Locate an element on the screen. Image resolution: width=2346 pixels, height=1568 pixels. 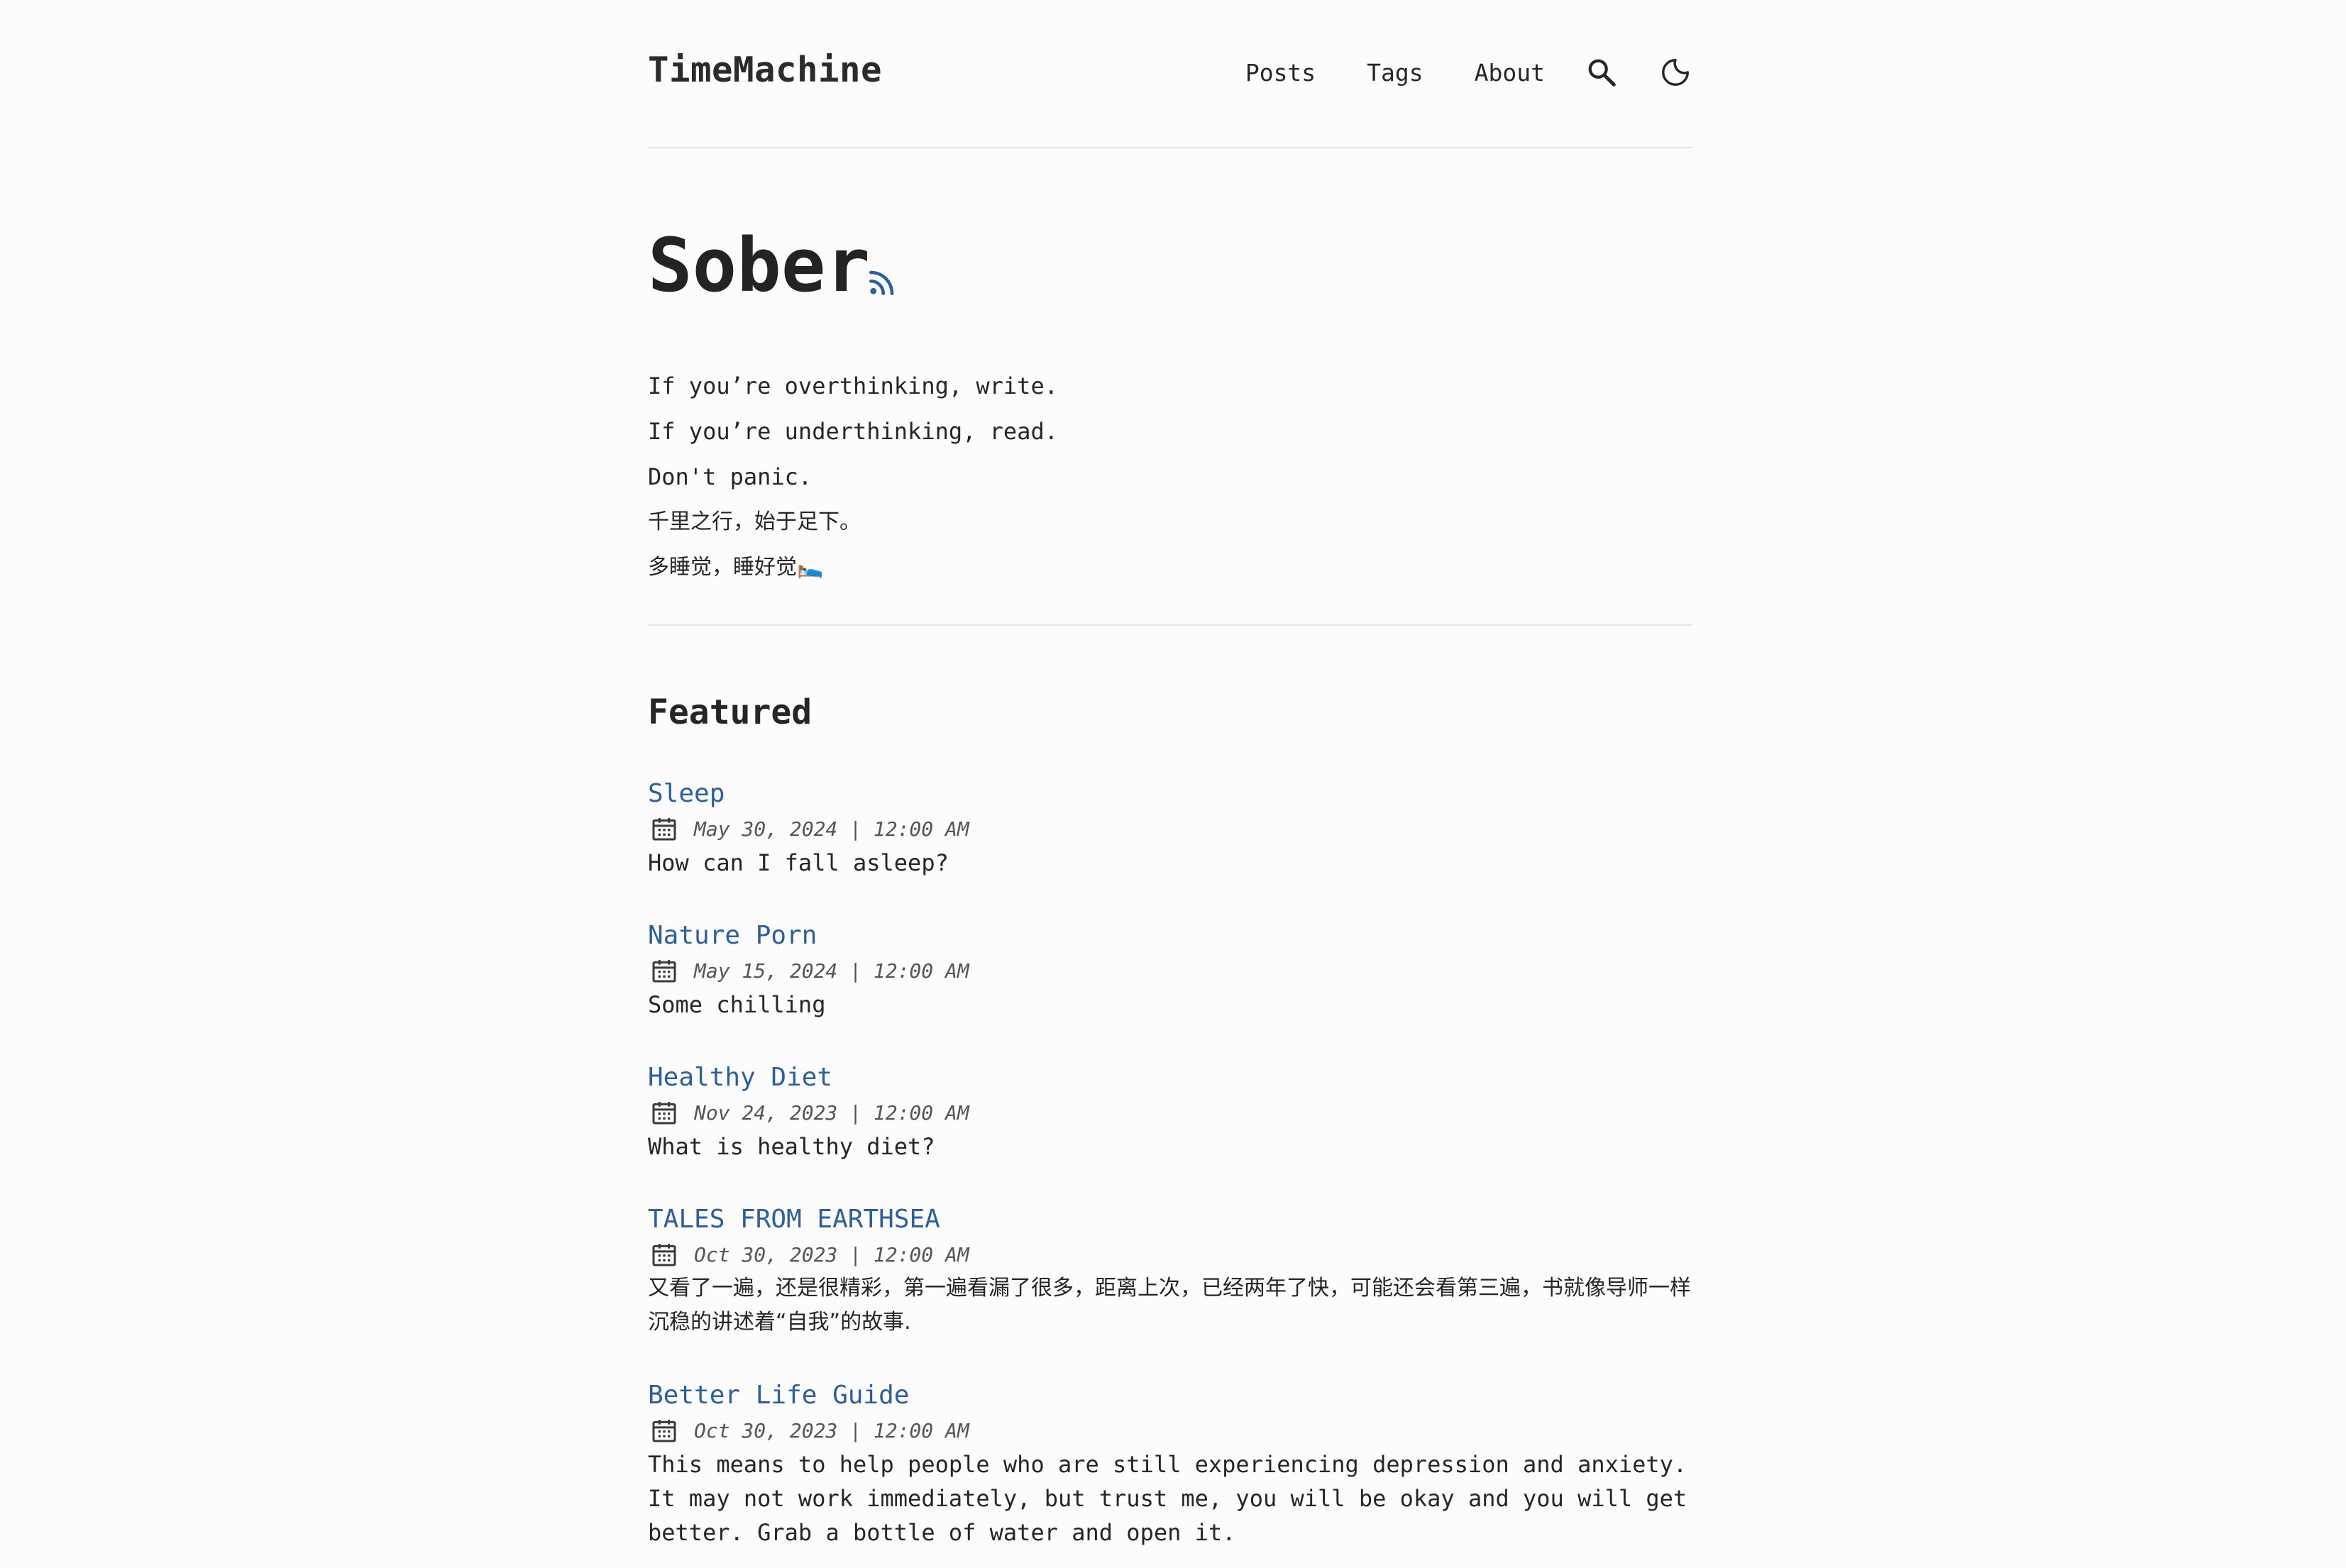
post-description: How can I fall asleep? is located at coordinates (799, 863).